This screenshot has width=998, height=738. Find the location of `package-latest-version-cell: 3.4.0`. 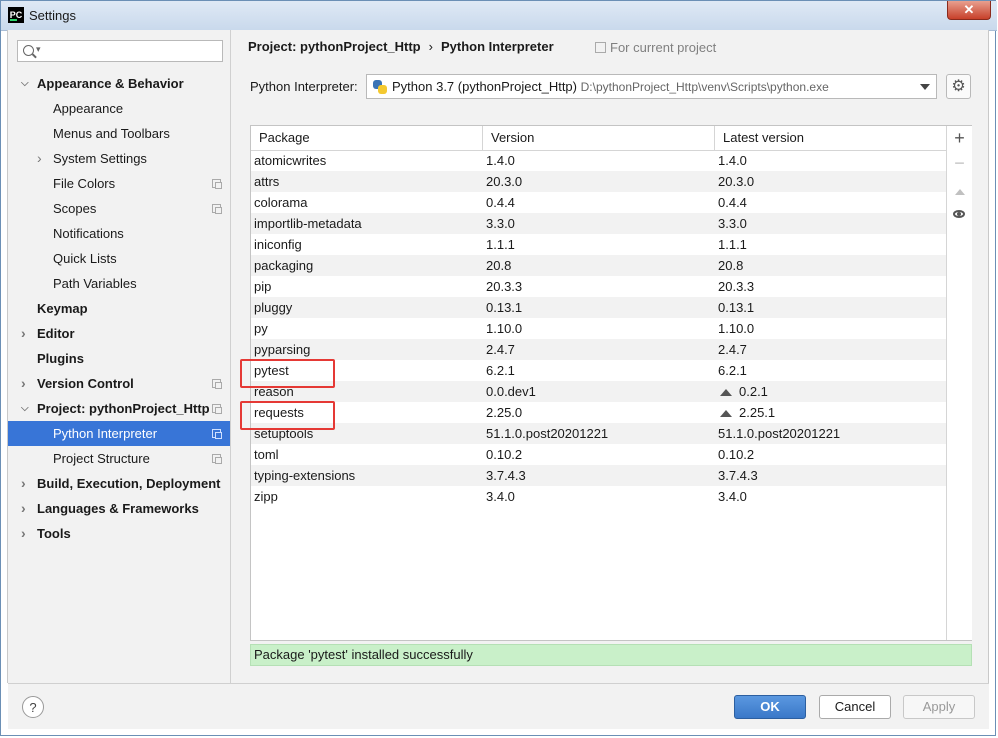

package-latest-version-cell: 3.4.0 is located at coordinates (832, 496).